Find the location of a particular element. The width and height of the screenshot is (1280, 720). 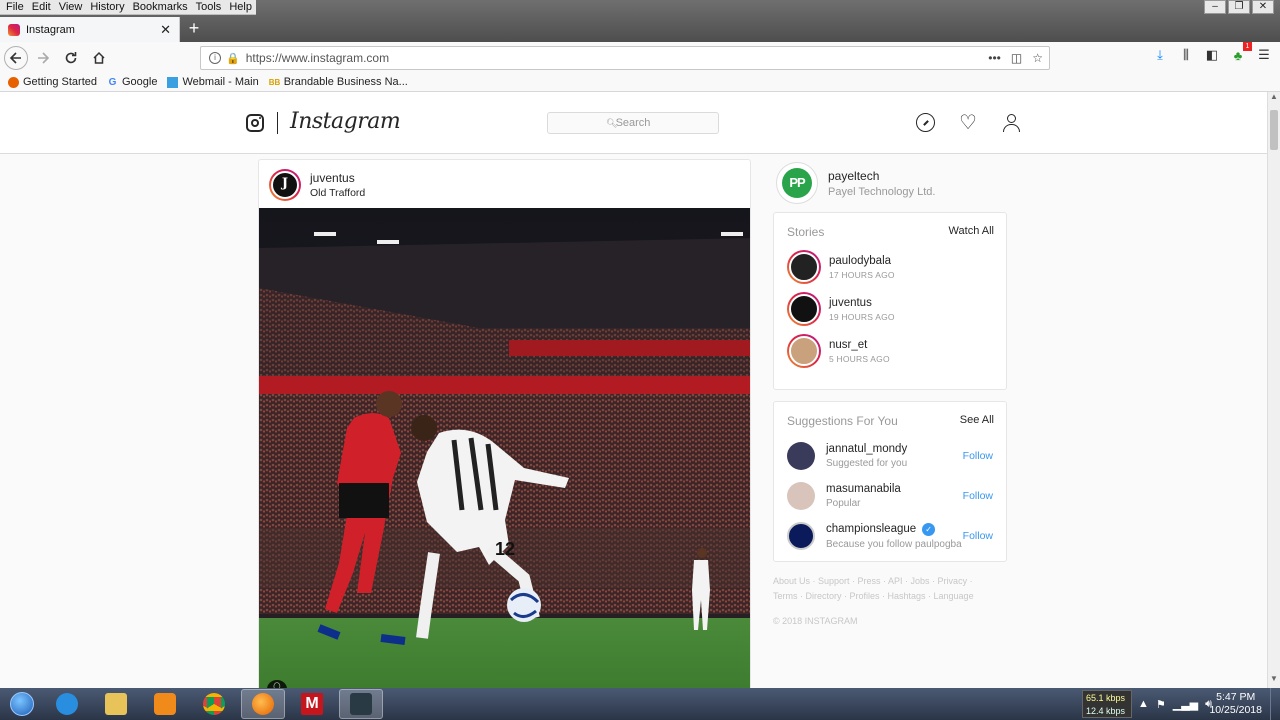

taskbar-firefox is located at coordinates (263, 704).